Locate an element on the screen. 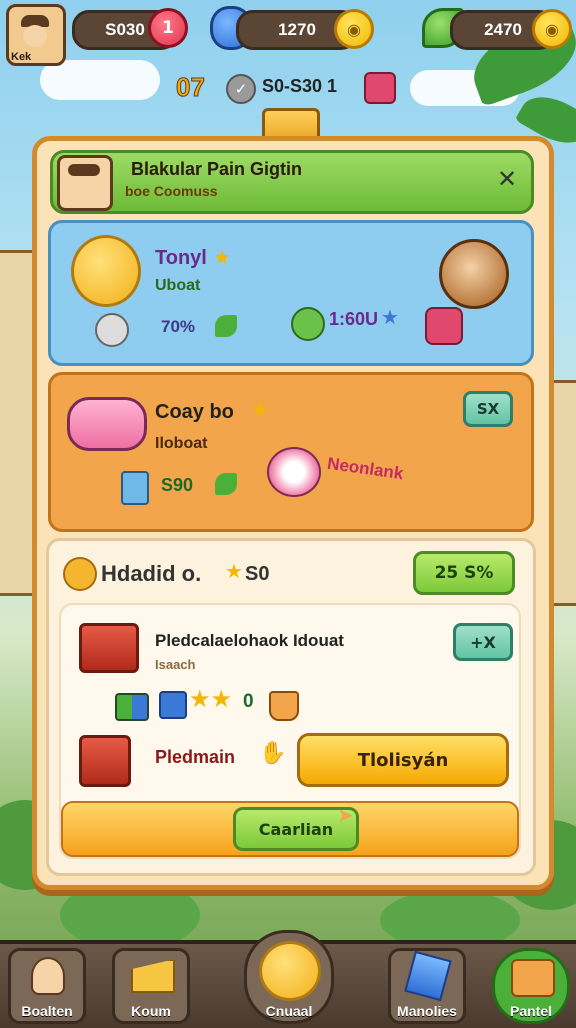 This screenshot has width=576, height=1028. currency-1-plus-text: 1 is located at coordinates (168, 28).